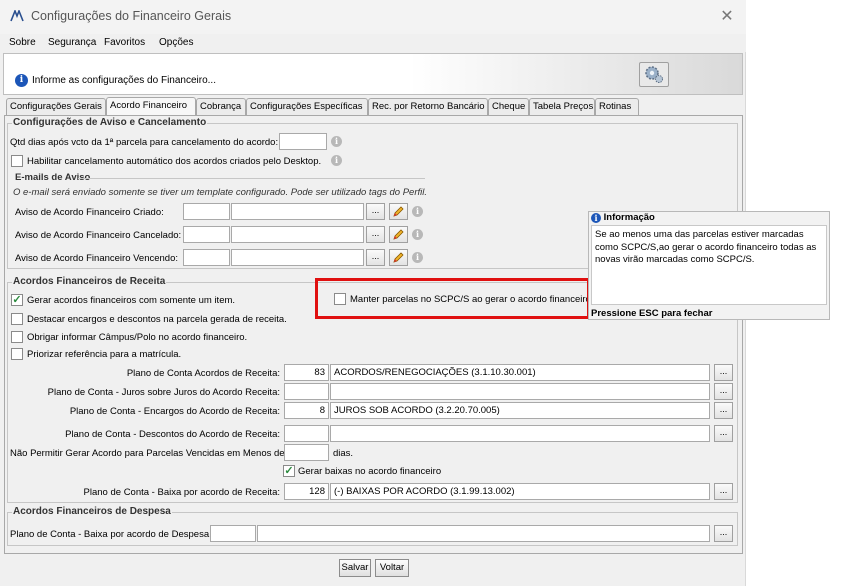 Image resolution: width=842 pixels, height=586 pixels. What do you see at coordinates (206, 257) in the screenshot?
I see `aviso-vencendo-code-input` at bounding box center [206, 257].